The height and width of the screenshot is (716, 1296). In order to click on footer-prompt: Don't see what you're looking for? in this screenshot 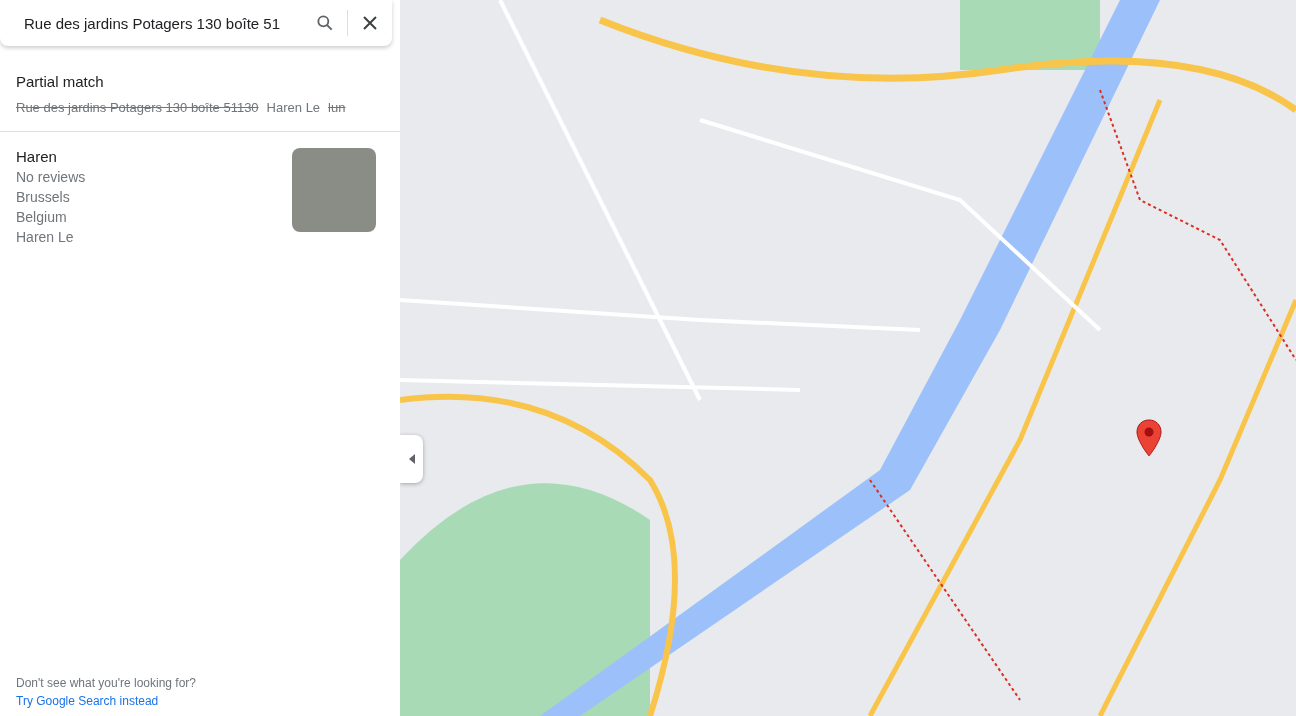, I will do `click(107, 683)`.